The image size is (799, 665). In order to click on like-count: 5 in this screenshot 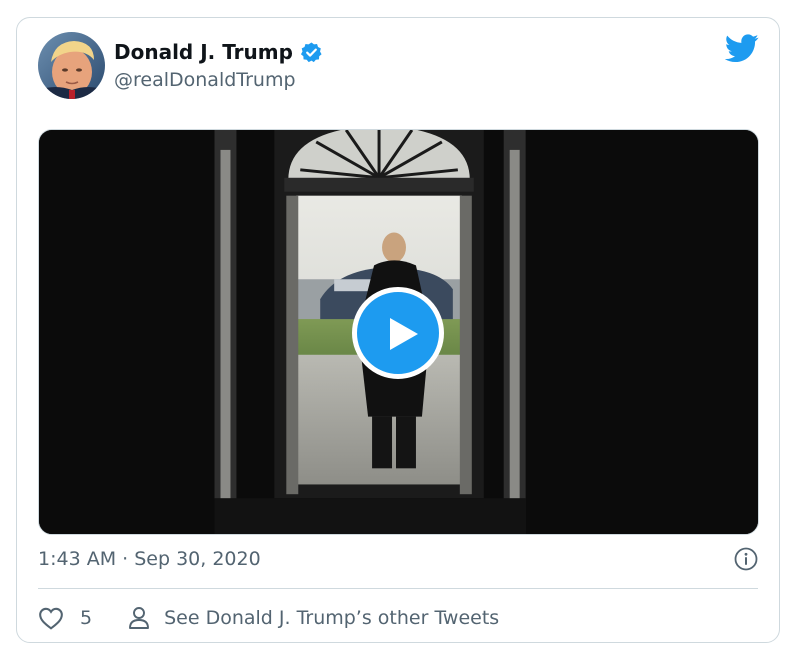, I will do `click(86, 618)`.